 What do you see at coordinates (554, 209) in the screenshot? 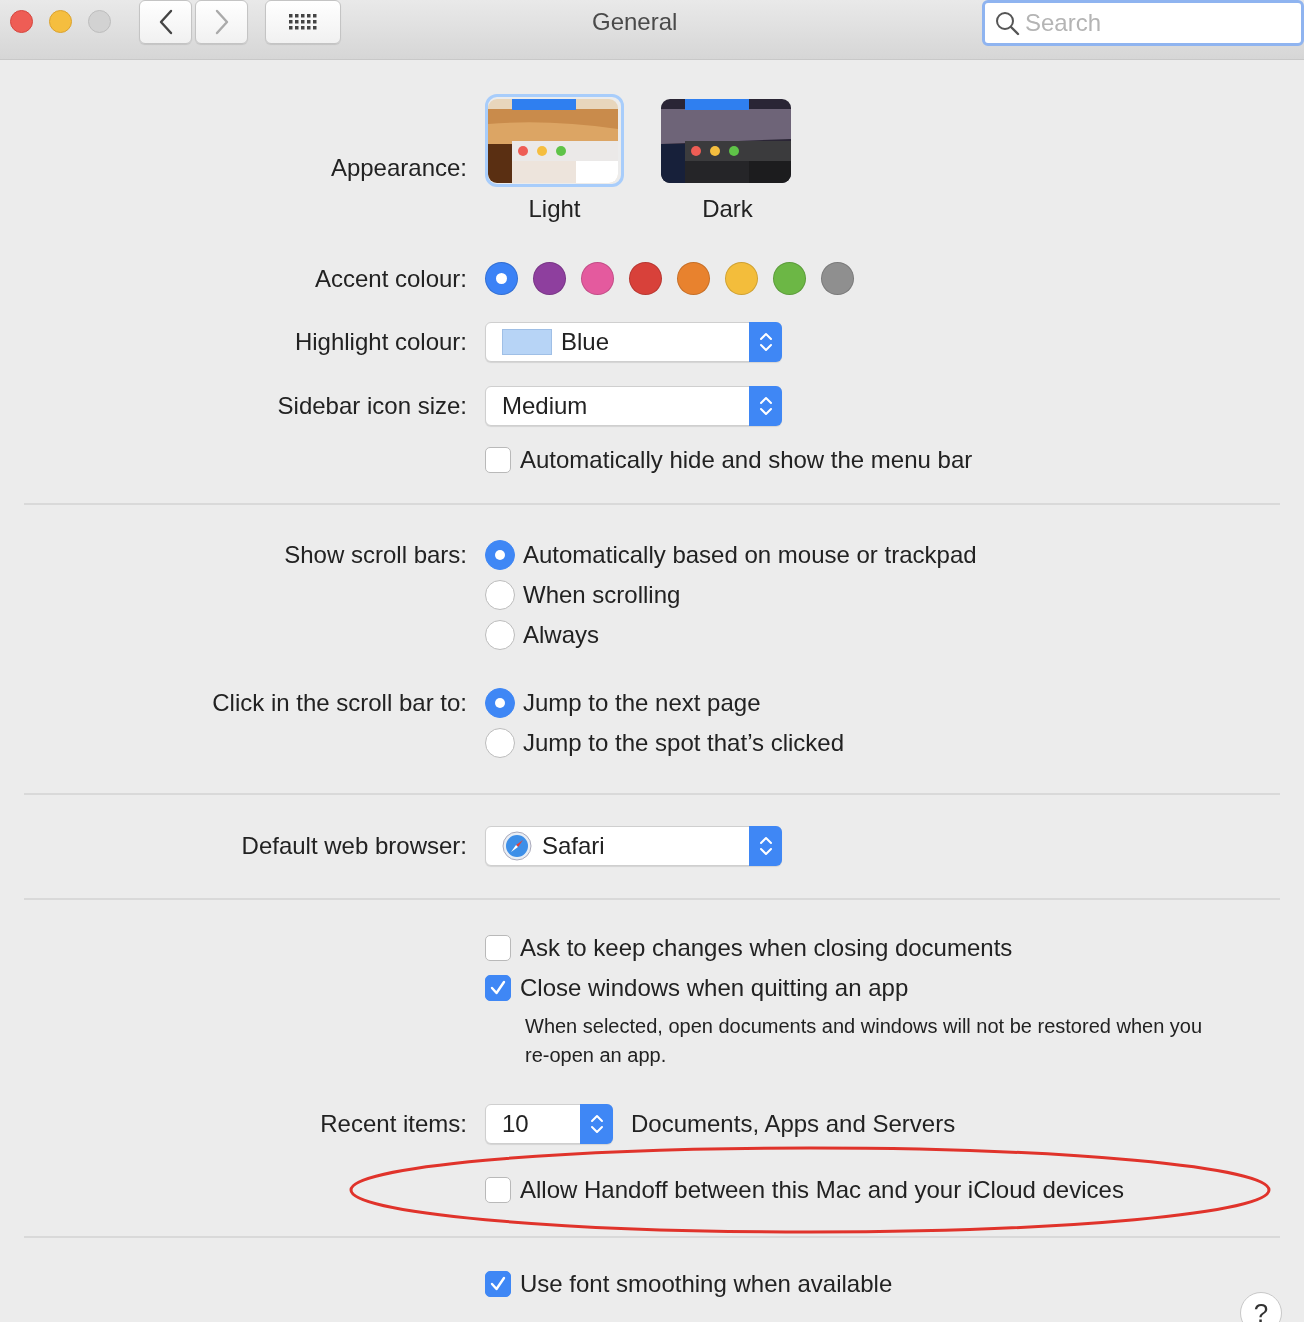
I see `appearance-option-label: Light` at bounding box center [554, 209].